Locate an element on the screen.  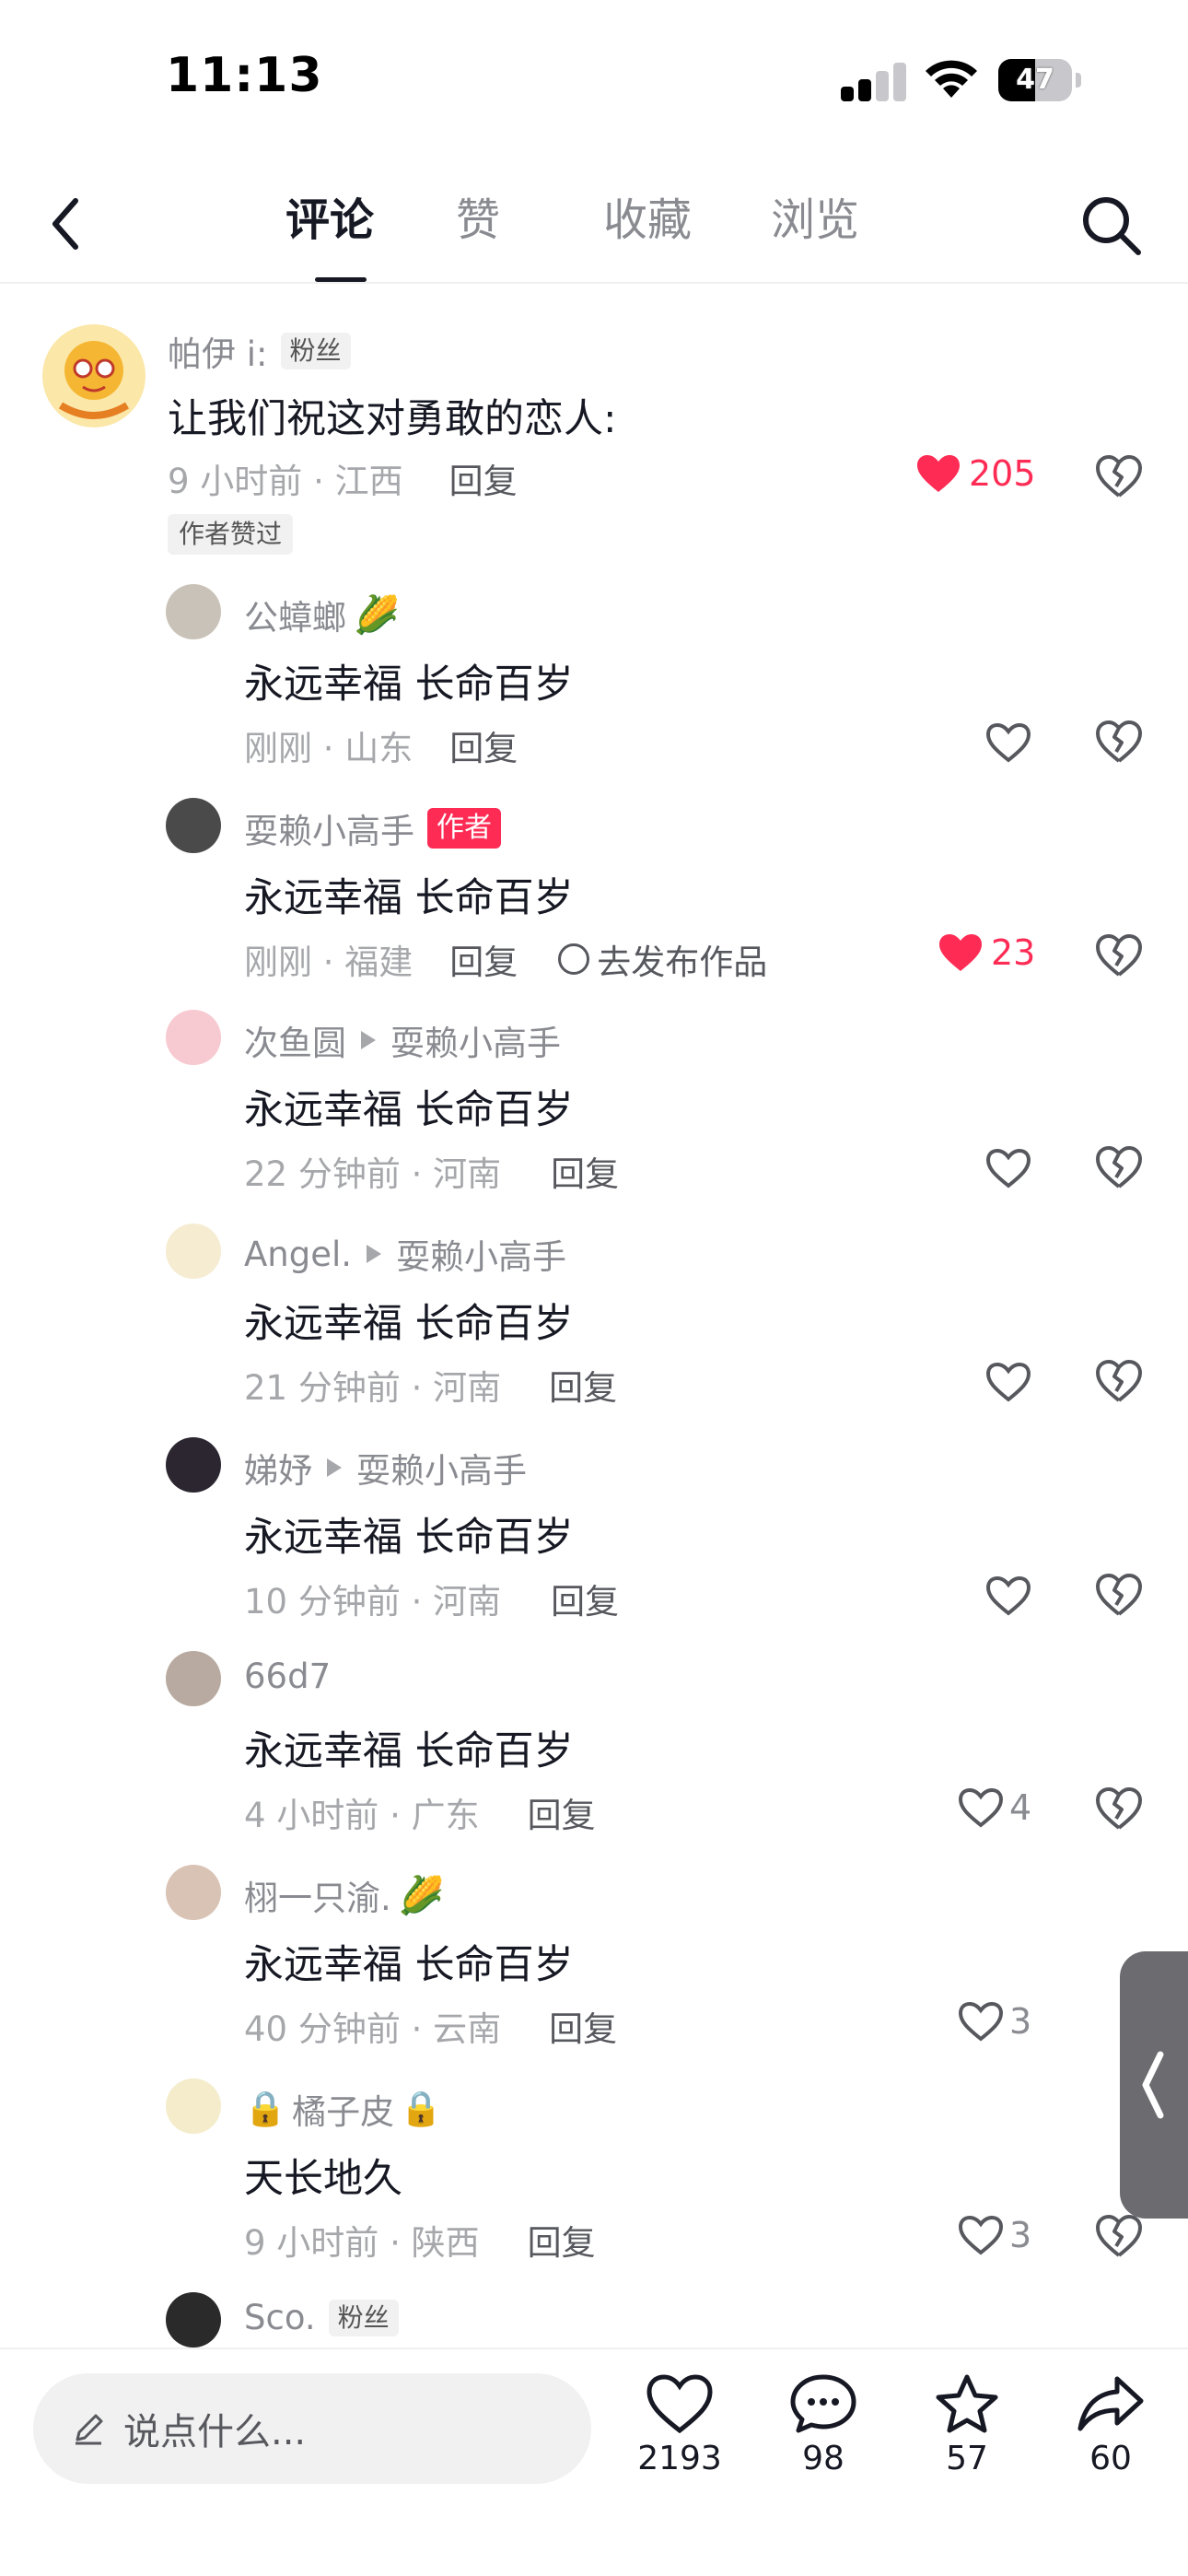
comment-action: 98 is located at coordinates (823, 2425).